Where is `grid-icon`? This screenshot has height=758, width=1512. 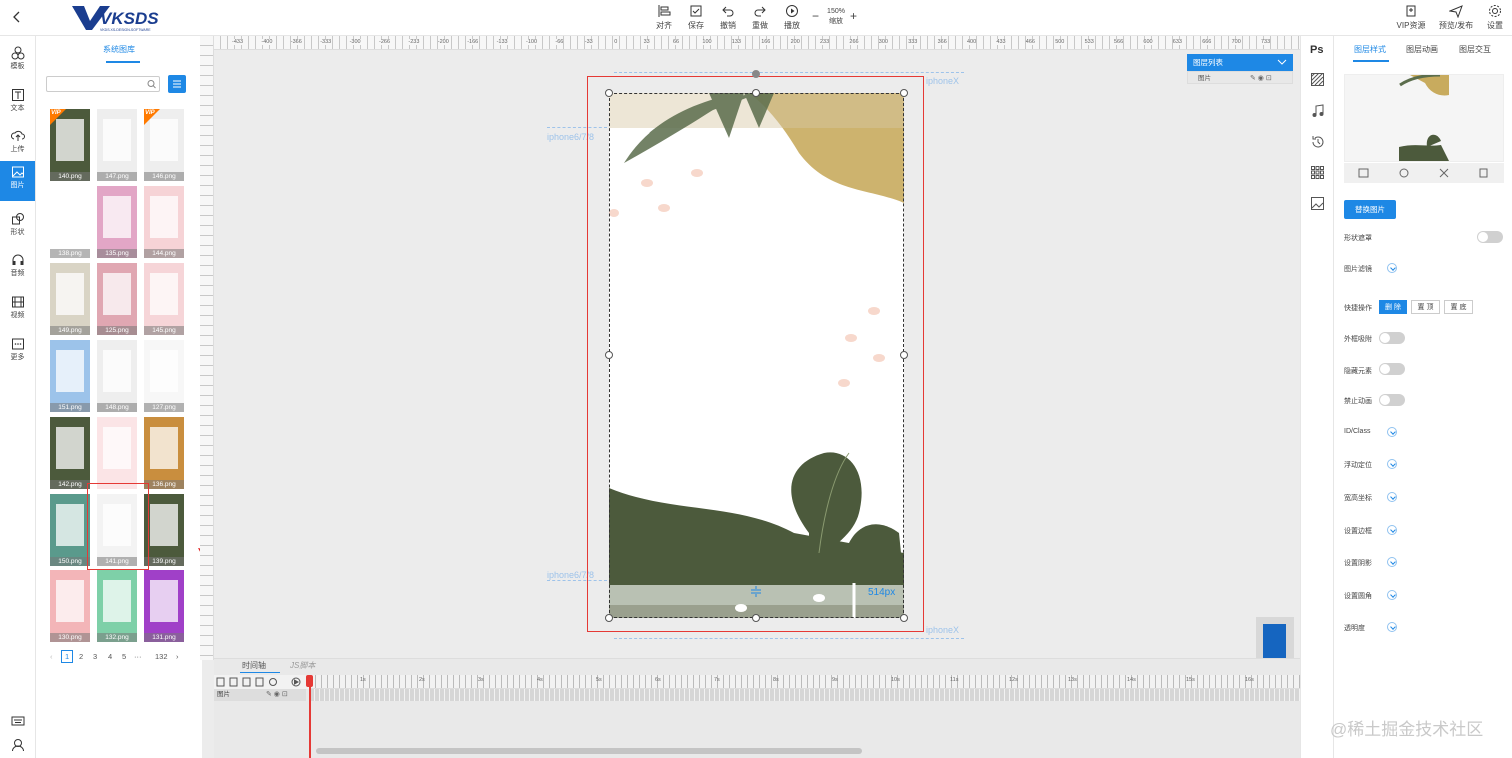 grid-icon is located at coordinates (1317, 175).